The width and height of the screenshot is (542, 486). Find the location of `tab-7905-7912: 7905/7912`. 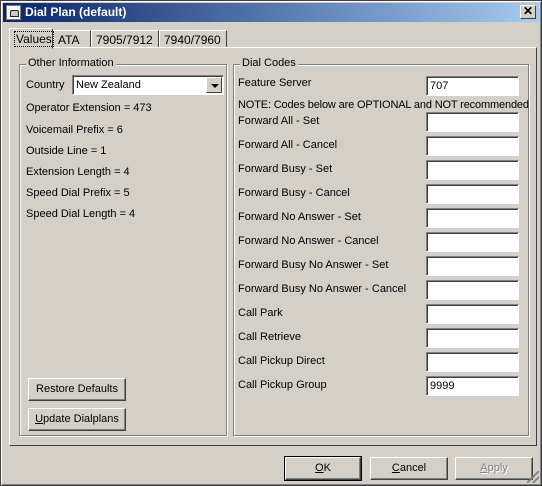

tab-7905-7912: 7905/7912 is located at coordinates (125, 39).